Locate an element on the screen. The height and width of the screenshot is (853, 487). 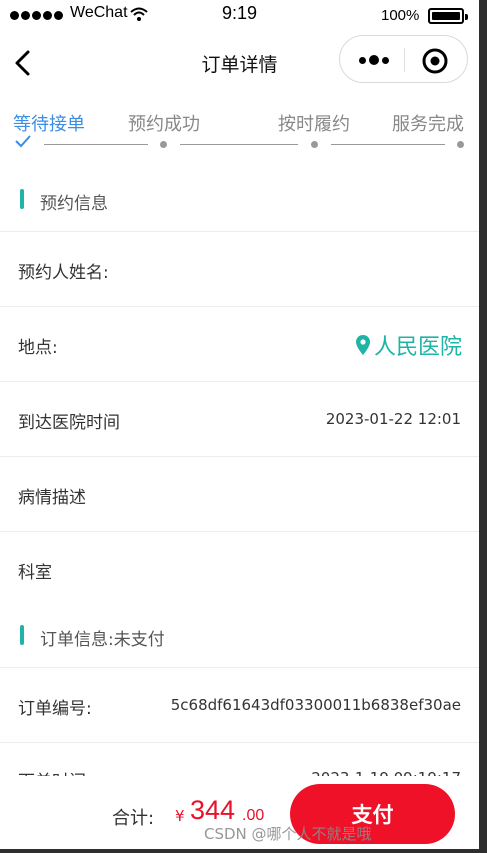
department-label: 科室 is located at coordinates (35, 573).